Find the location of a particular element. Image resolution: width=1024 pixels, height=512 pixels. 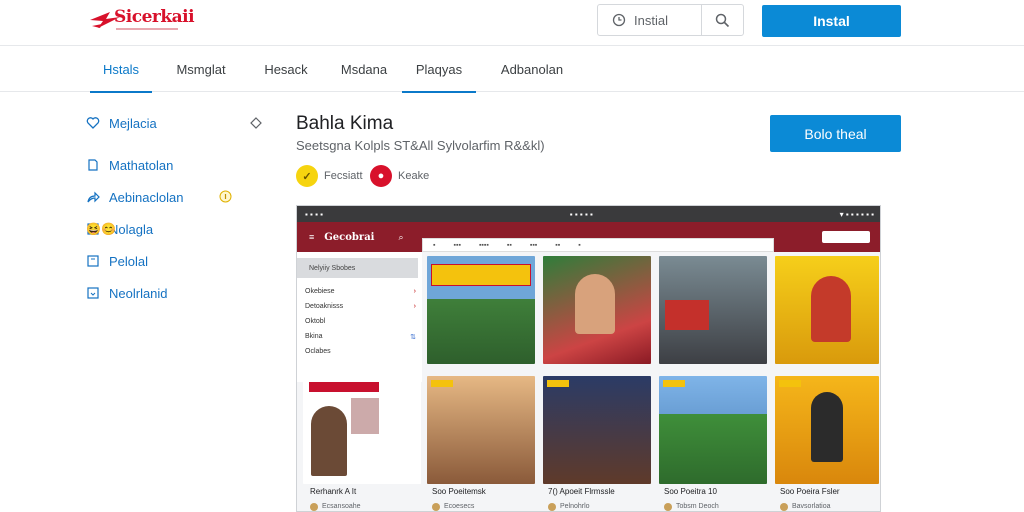

primary-action-button: Bolo theal is located at coordinates (835, 133).